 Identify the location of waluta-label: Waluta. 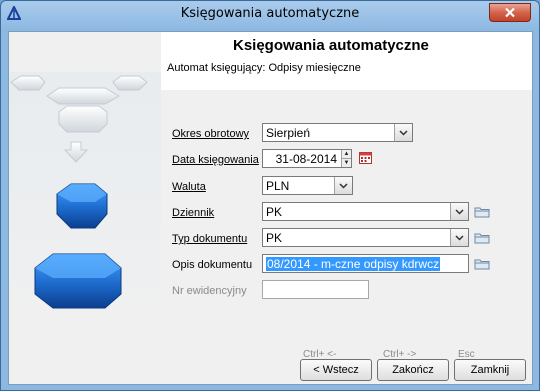
(189, 187).